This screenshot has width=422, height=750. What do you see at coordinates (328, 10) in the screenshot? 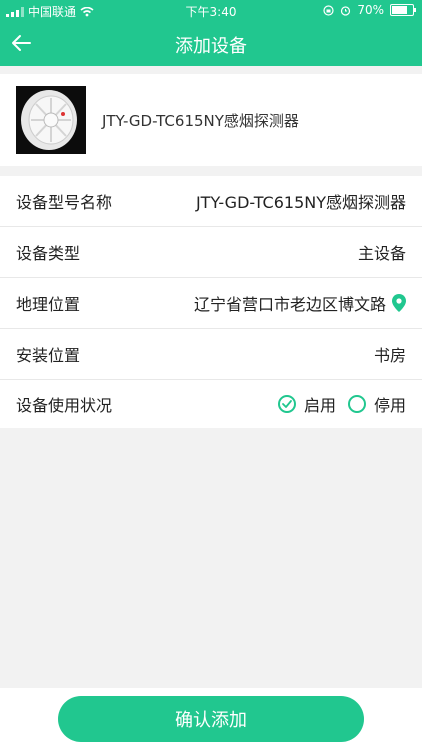
I see `rotation-lock-icon` at bounding box center [328, 10].